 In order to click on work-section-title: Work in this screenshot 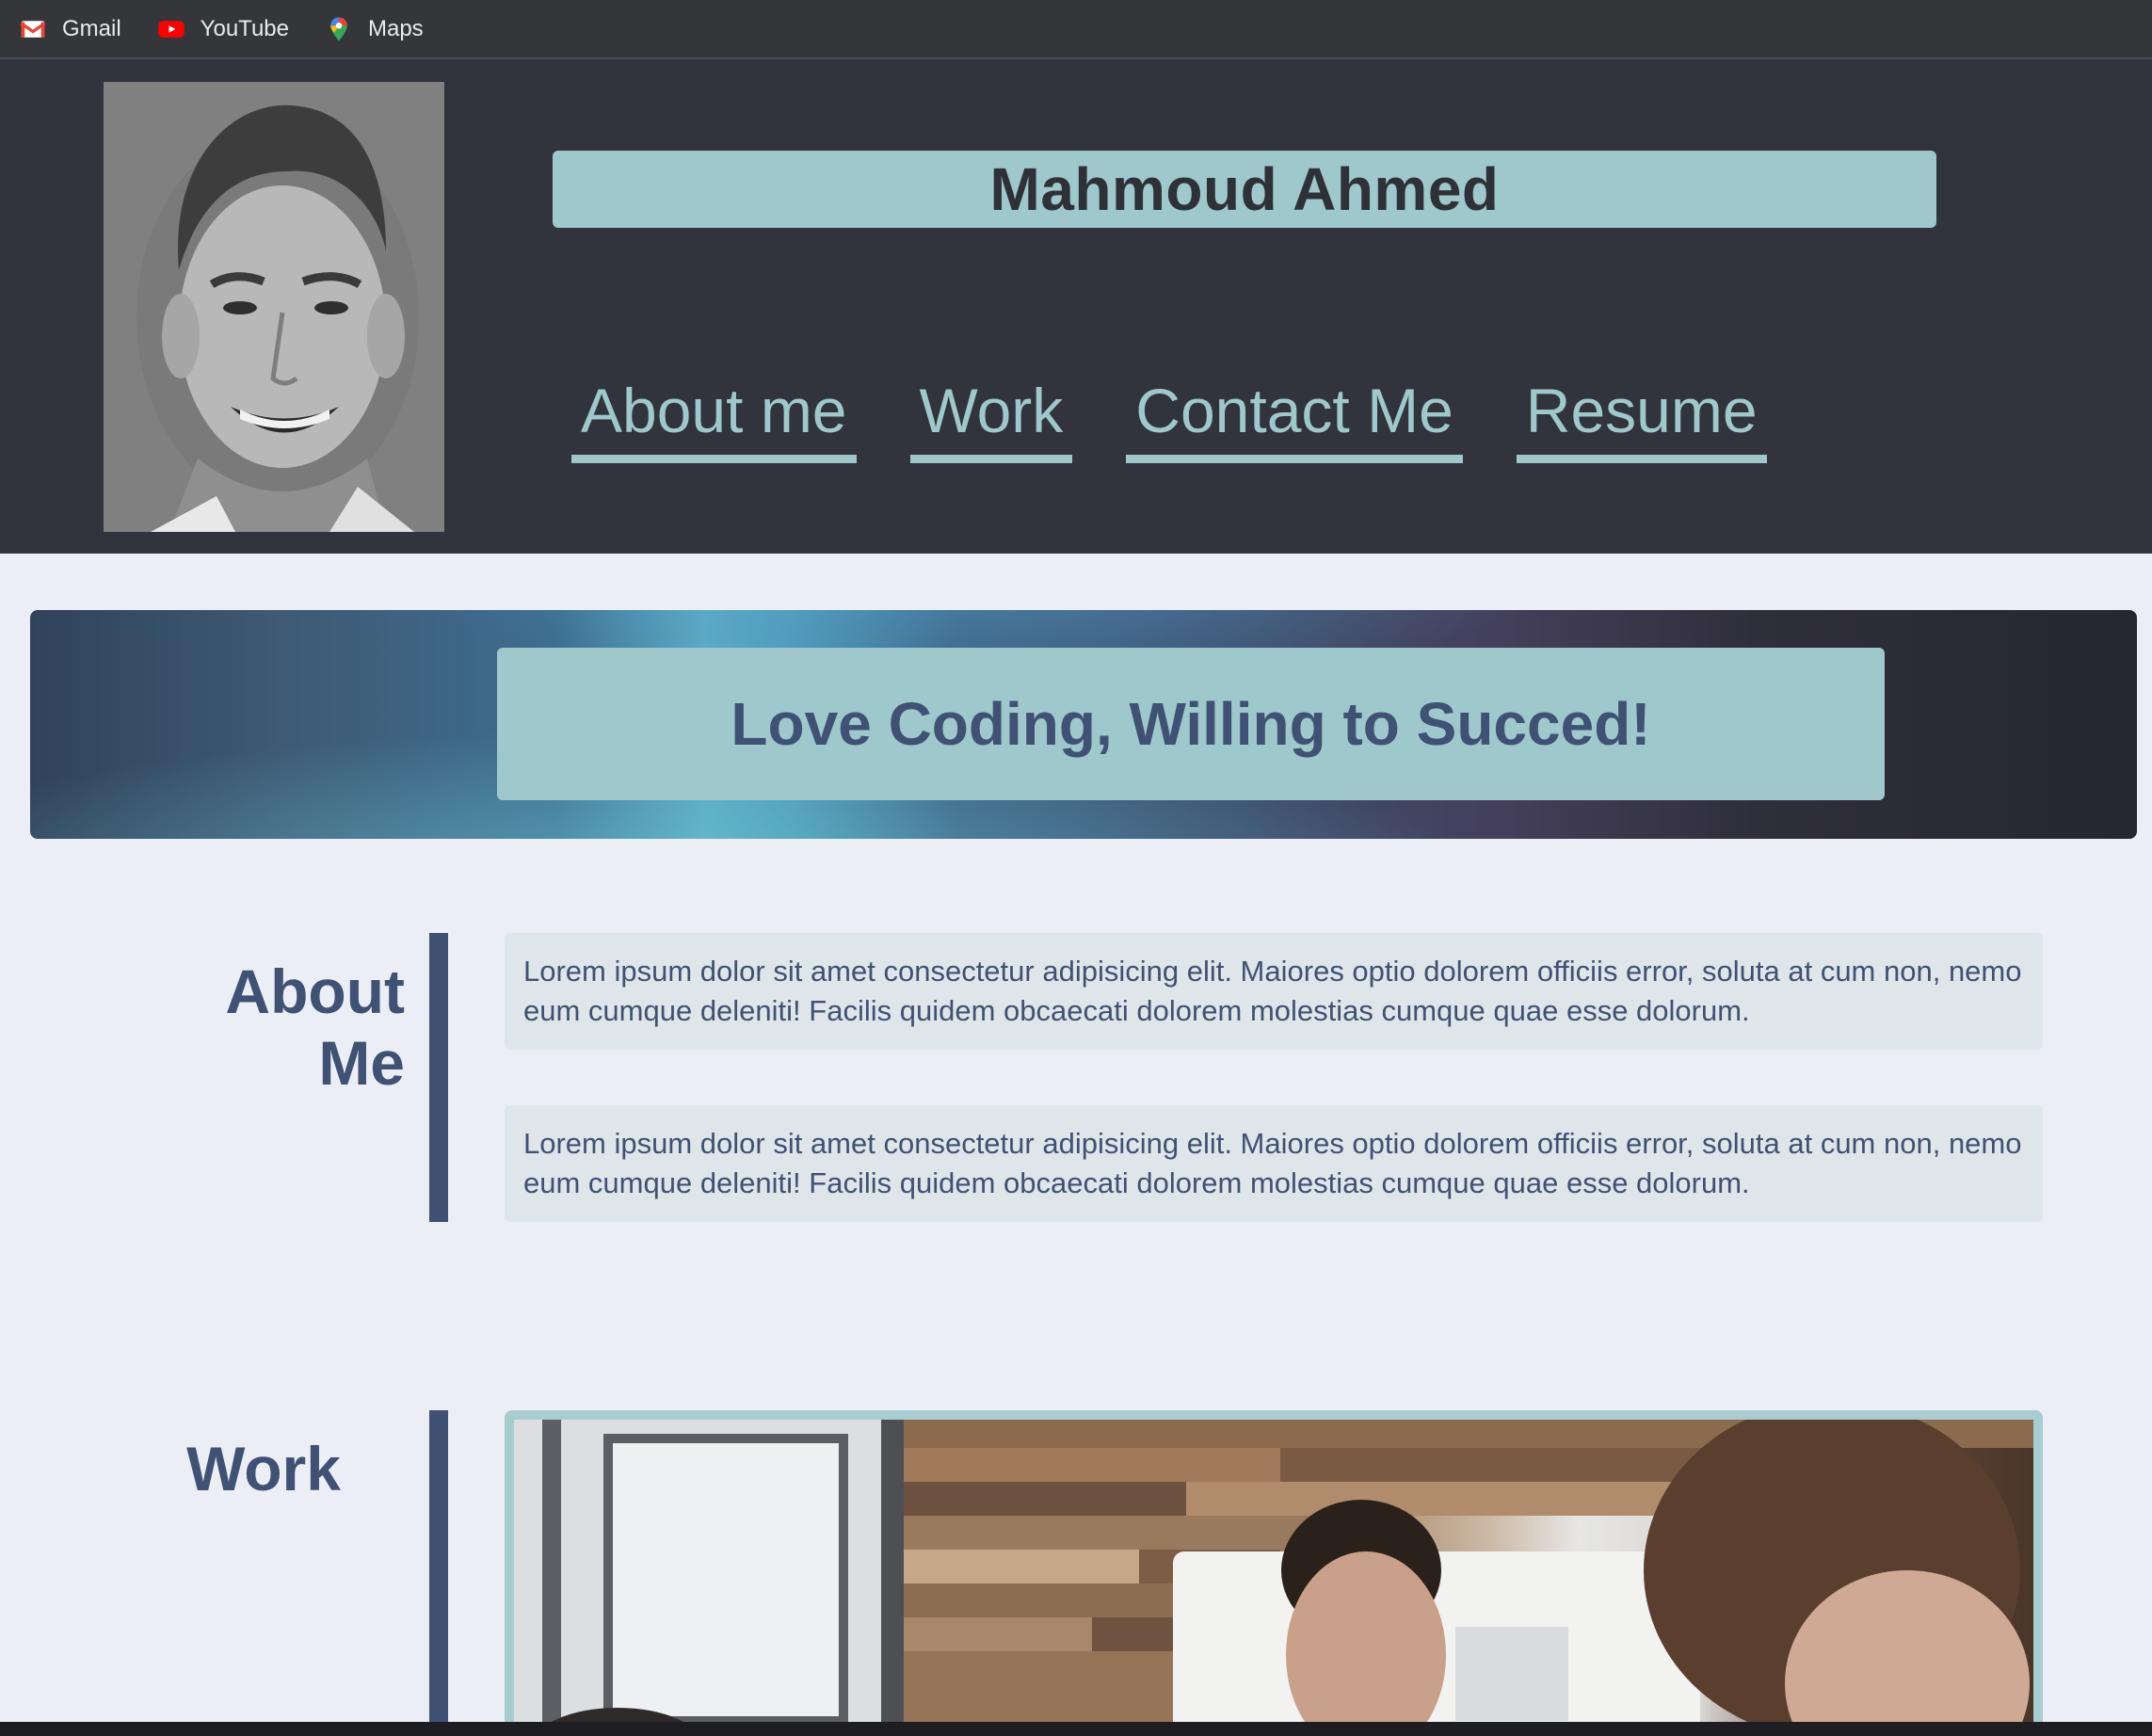, I will do `click(263, 1469)`.